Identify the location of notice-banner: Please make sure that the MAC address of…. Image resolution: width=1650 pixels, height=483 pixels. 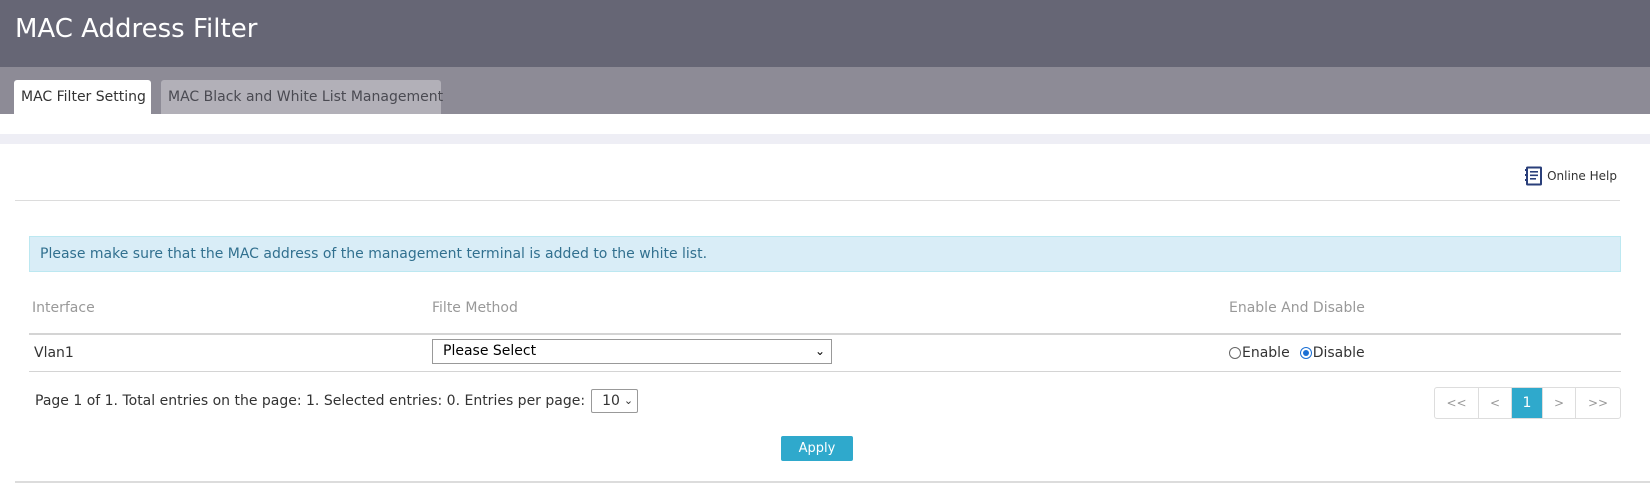
(825, 254).